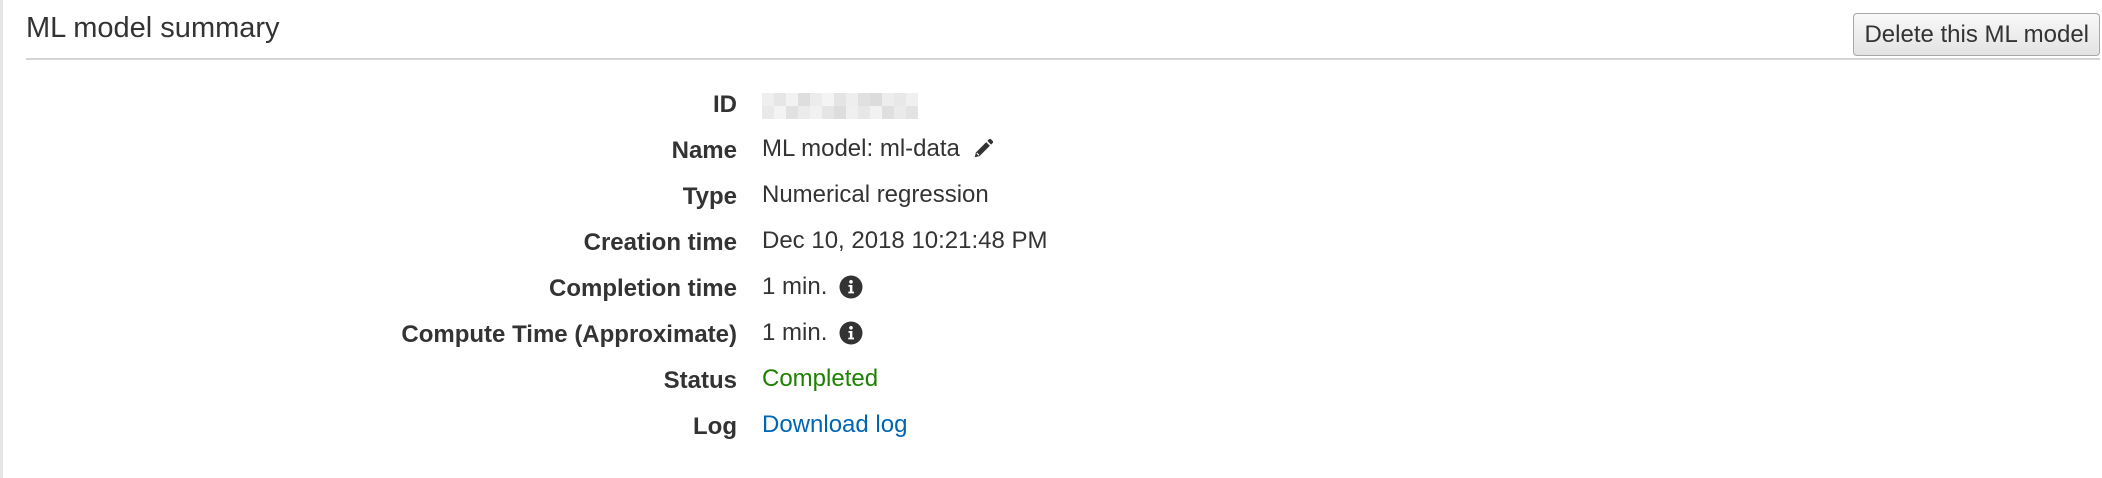  Describe the element at coordinates (1051, 338) in the screenshot. I see `detail-row-compute-time: Compute Time (Approximate) 1 min.` at that location.